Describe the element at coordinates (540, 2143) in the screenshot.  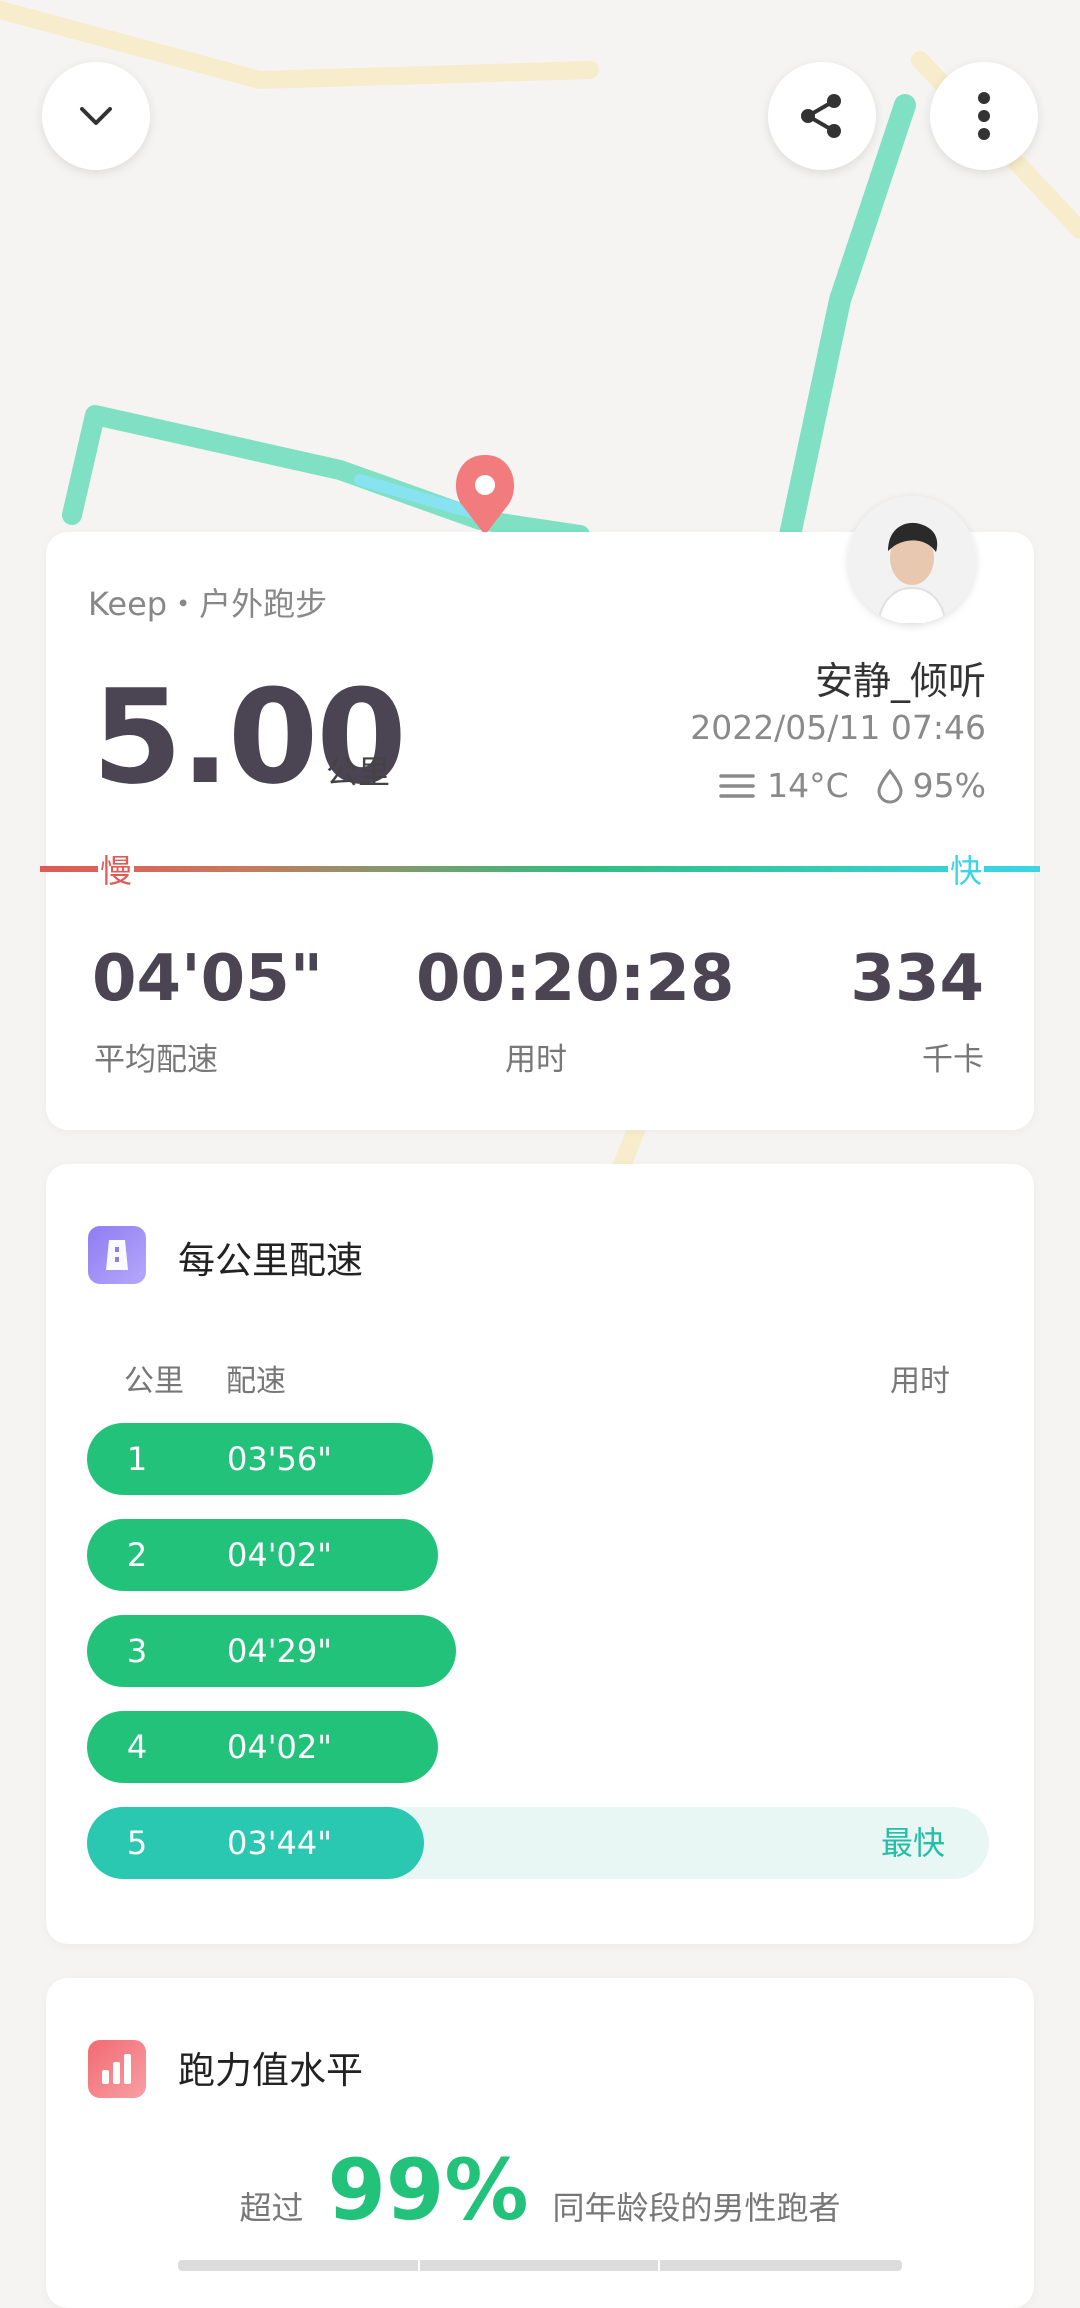
I see `running-level-card: 跑力值水平 超过 99% 同年龄段的男性跑者` at that location.